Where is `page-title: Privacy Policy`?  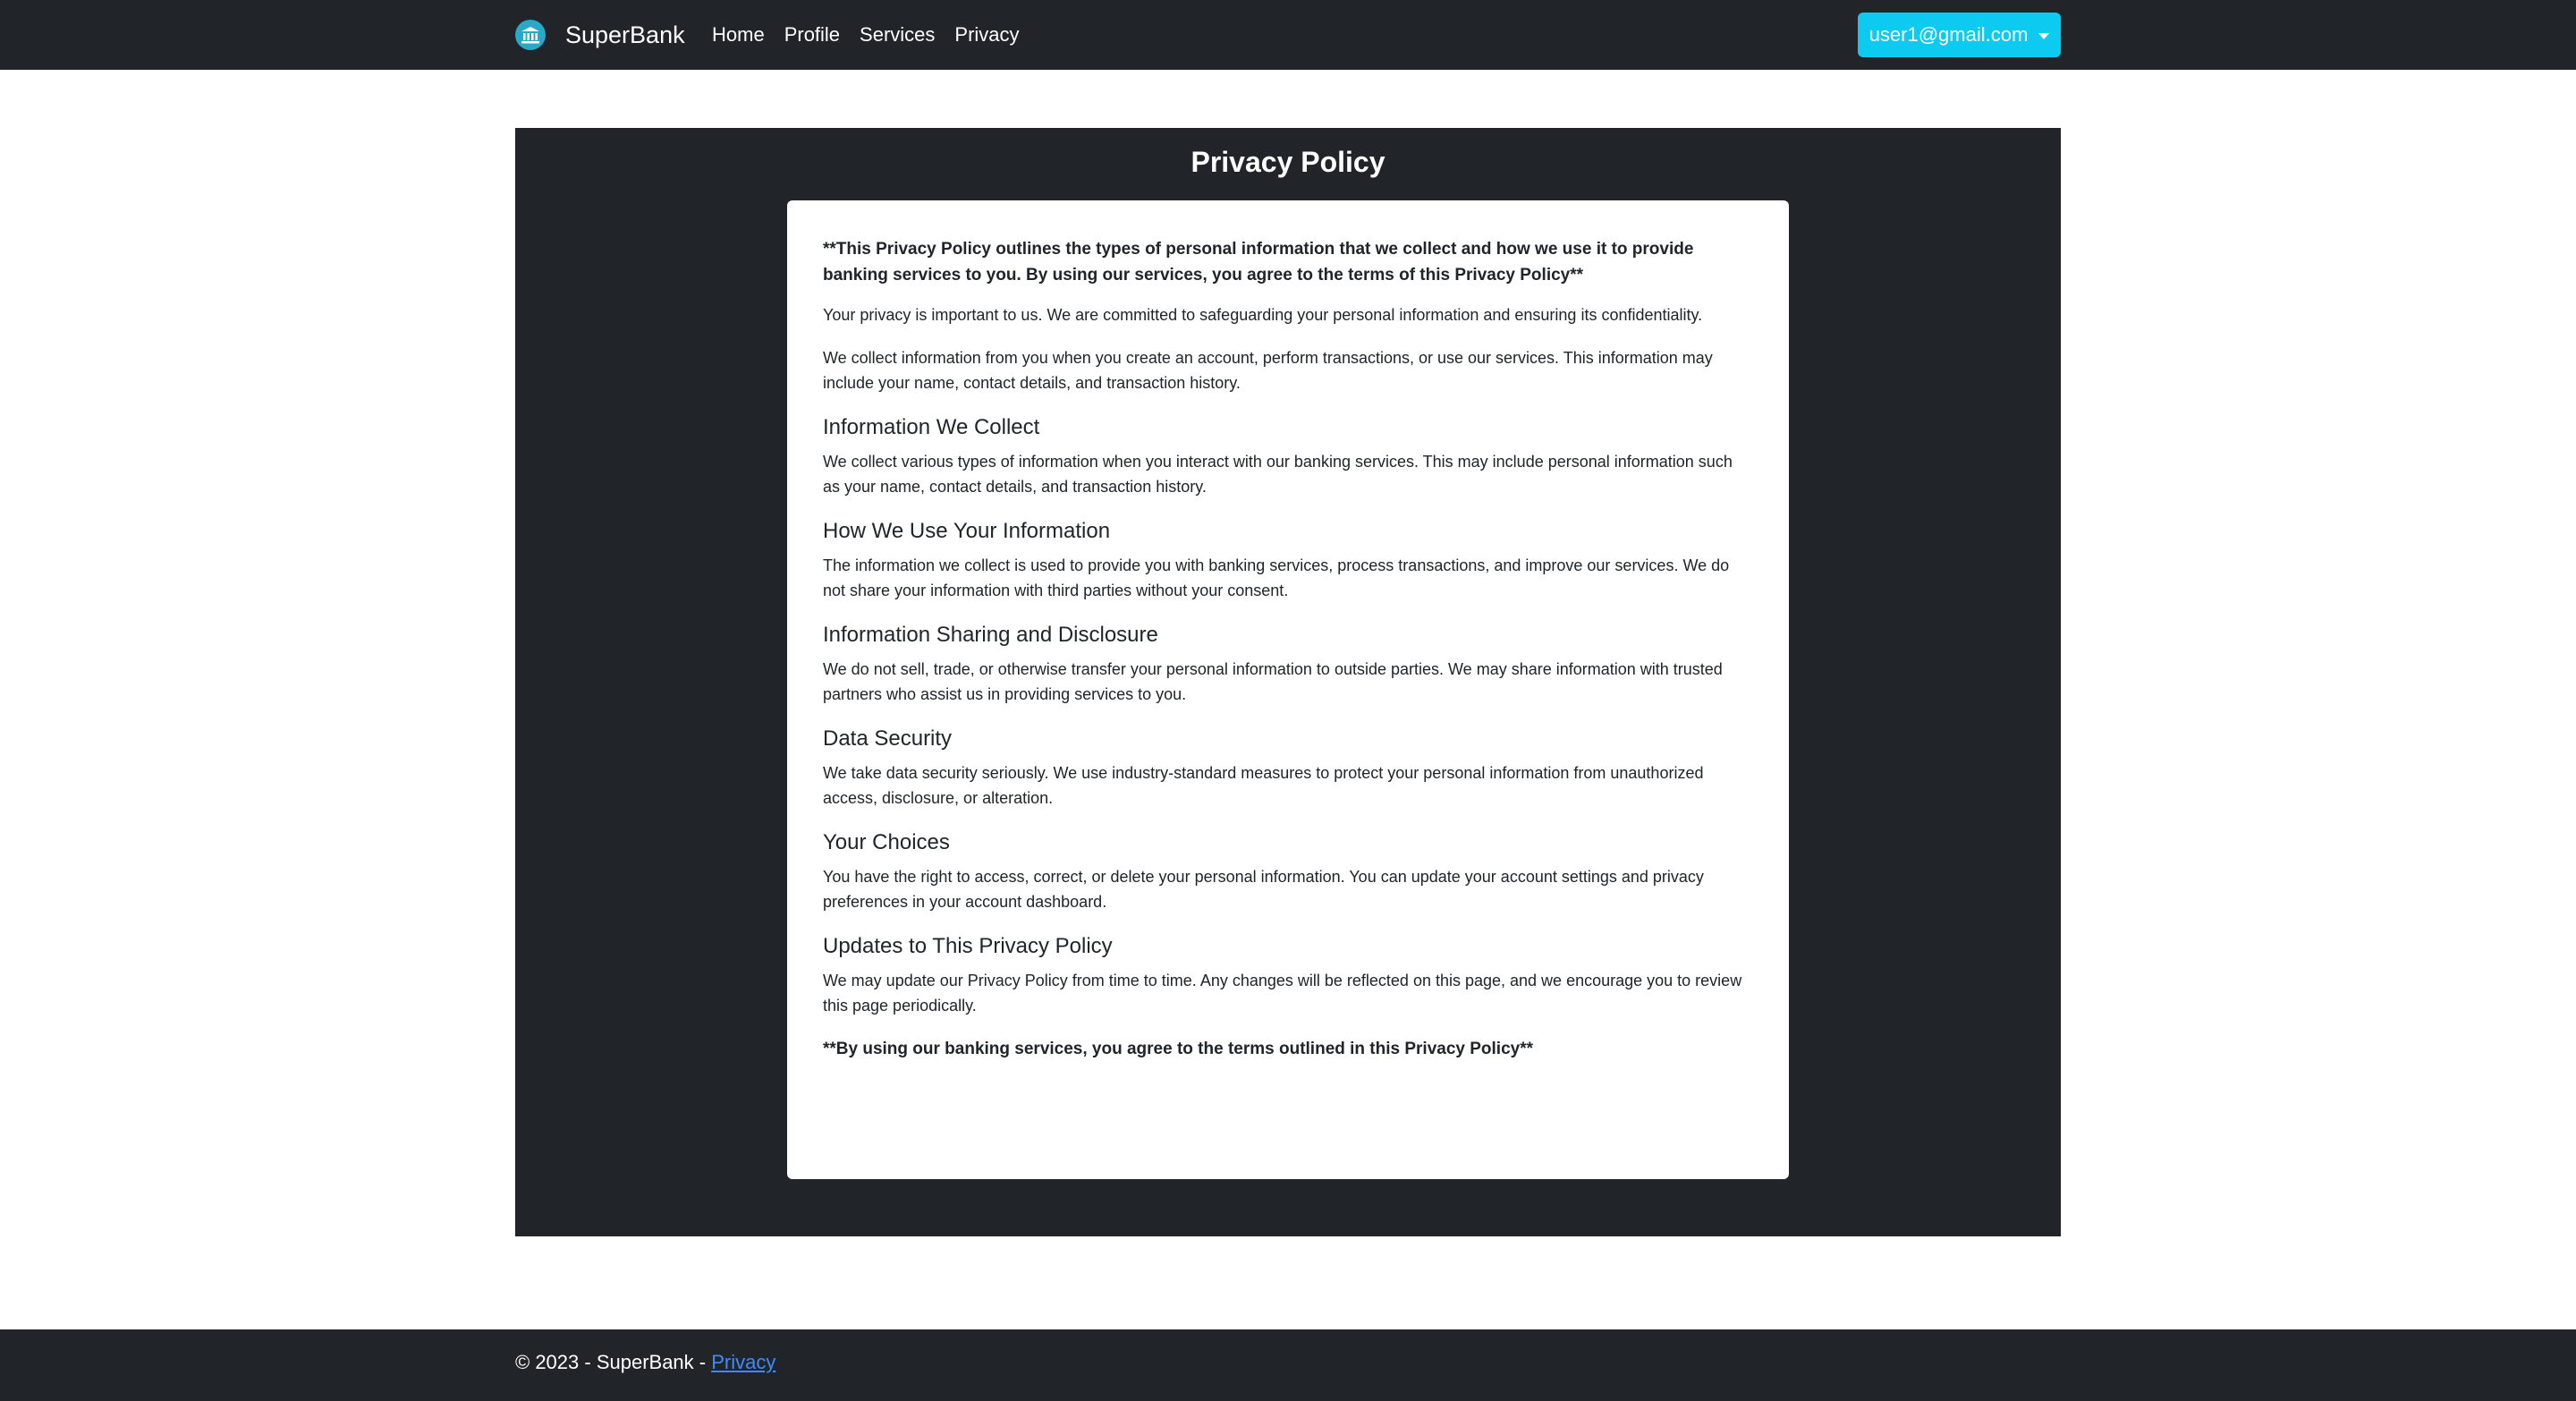
page-title: Privacy Policy is located at coordinates (1288, 162).